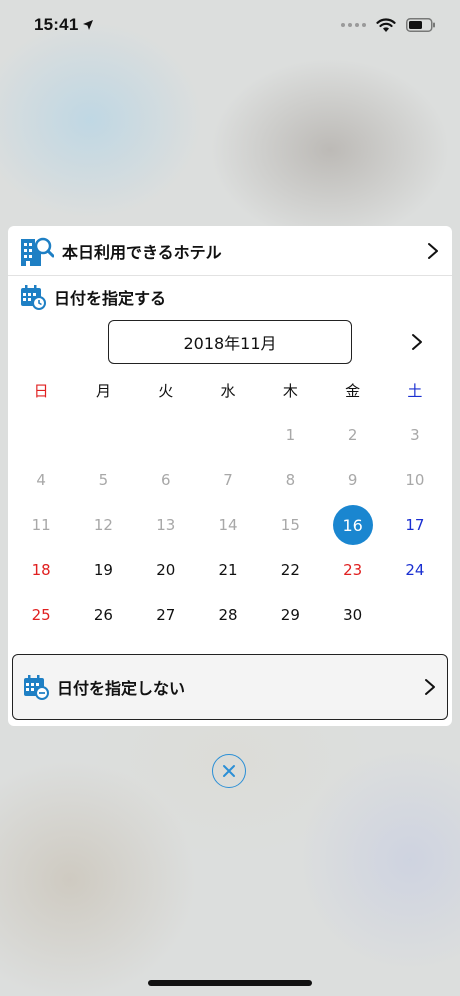 The width and height of the screenshot is (460, 996). What do you see at coordinates (230, 687) in the screenshot?
I see `no-date-button: 日付を指定しない` at bounding box center [230, 687].